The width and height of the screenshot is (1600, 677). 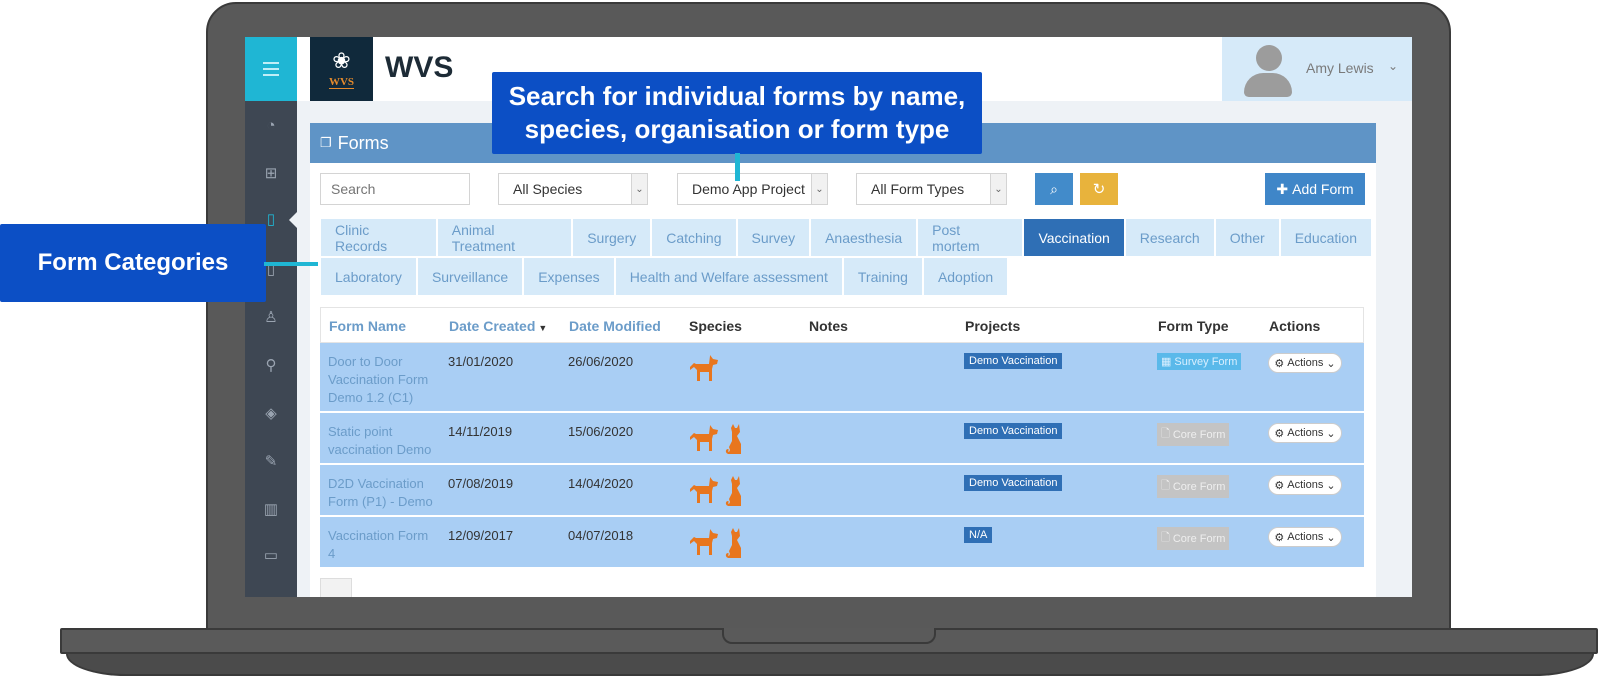 What do you see at coordinates (367, 326) in the screenshot?
I see `col-form-name: Form Name` at bounding box center [367, 326].